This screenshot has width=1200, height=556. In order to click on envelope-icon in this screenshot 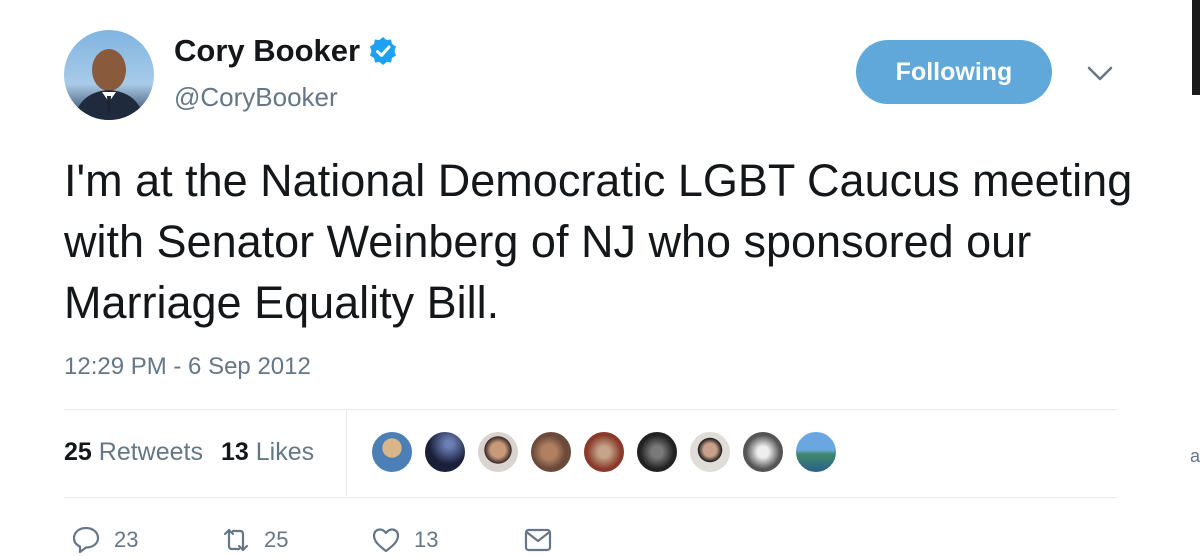, I will do `click(538, 540)`.